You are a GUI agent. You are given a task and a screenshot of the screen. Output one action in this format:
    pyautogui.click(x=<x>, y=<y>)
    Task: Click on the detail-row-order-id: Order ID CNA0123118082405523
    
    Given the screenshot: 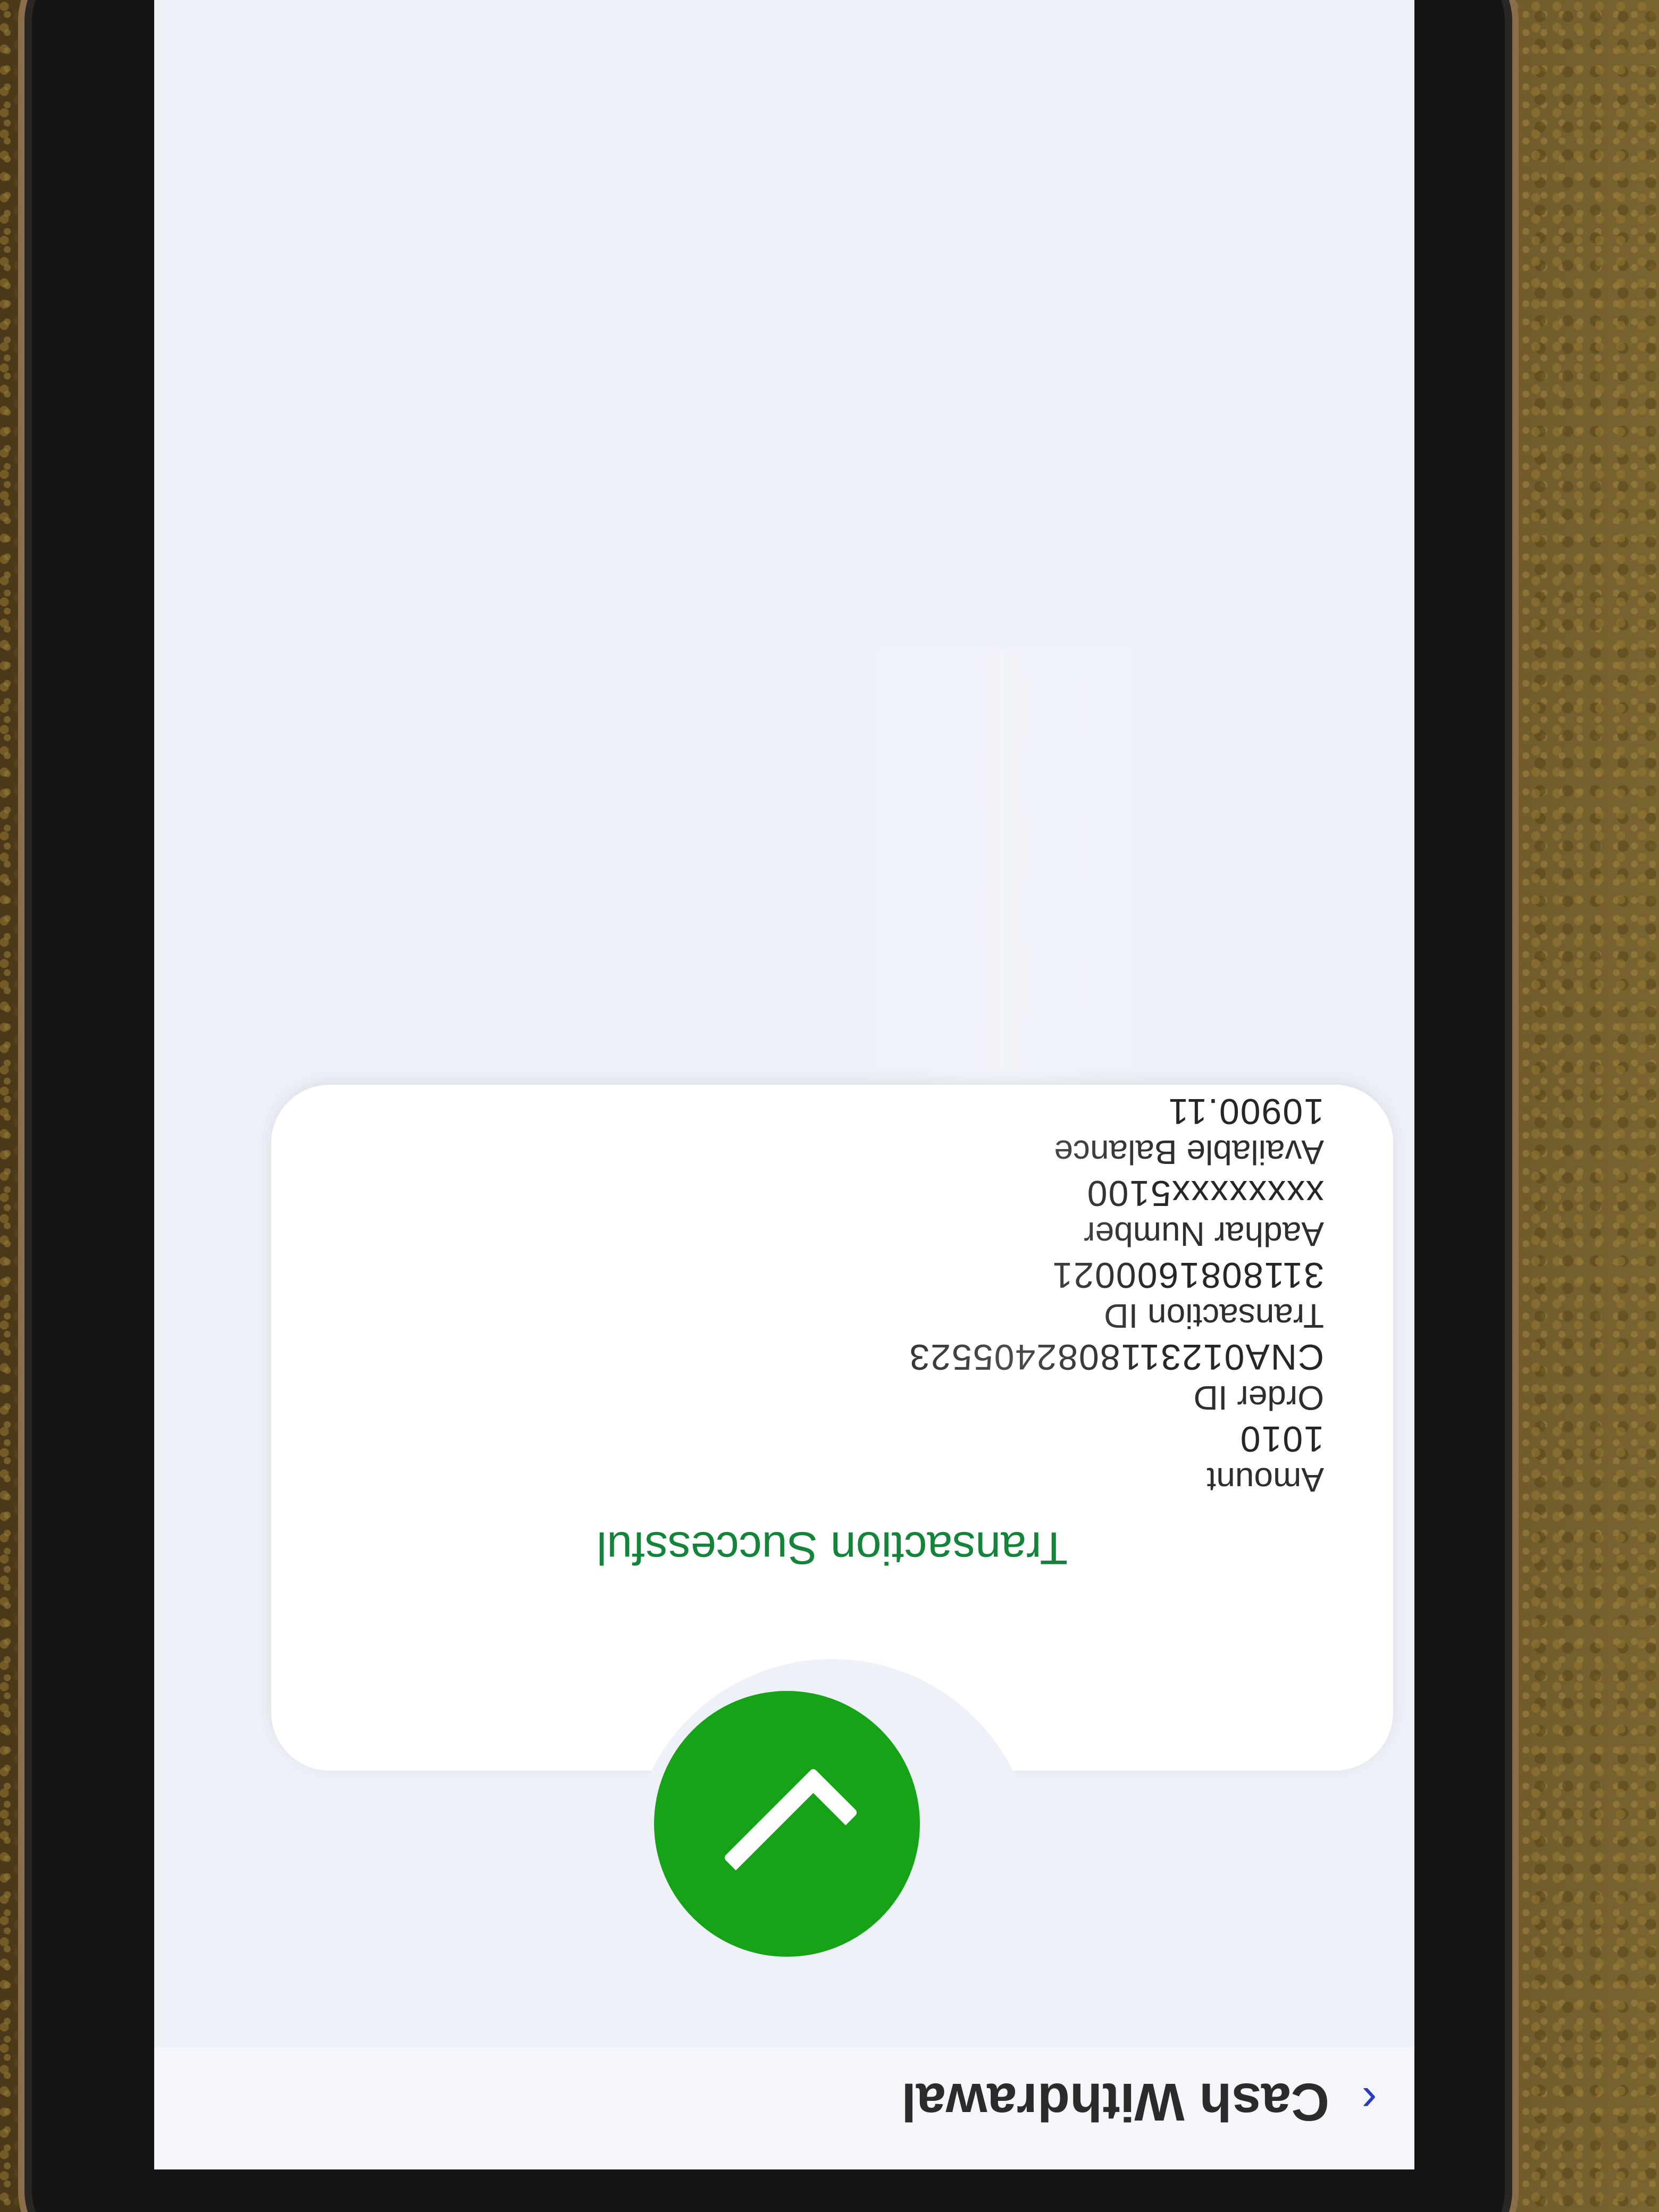 What is the action you would take?
    pyautogui.click(x=1116, y=1377)
    